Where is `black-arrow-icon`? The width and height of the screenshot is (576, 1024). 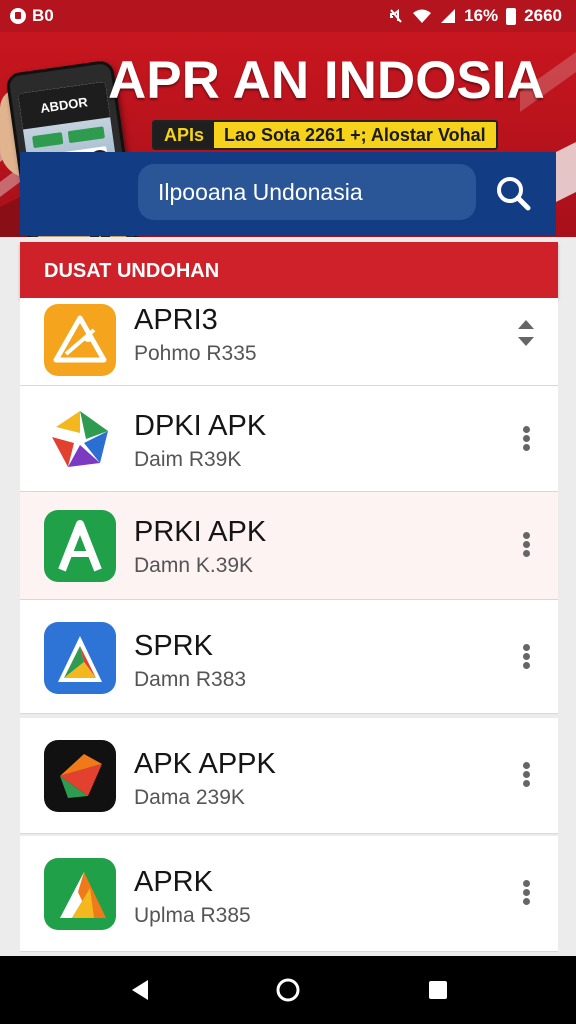 black-arrow-icon is located at coordinates (80, 776).